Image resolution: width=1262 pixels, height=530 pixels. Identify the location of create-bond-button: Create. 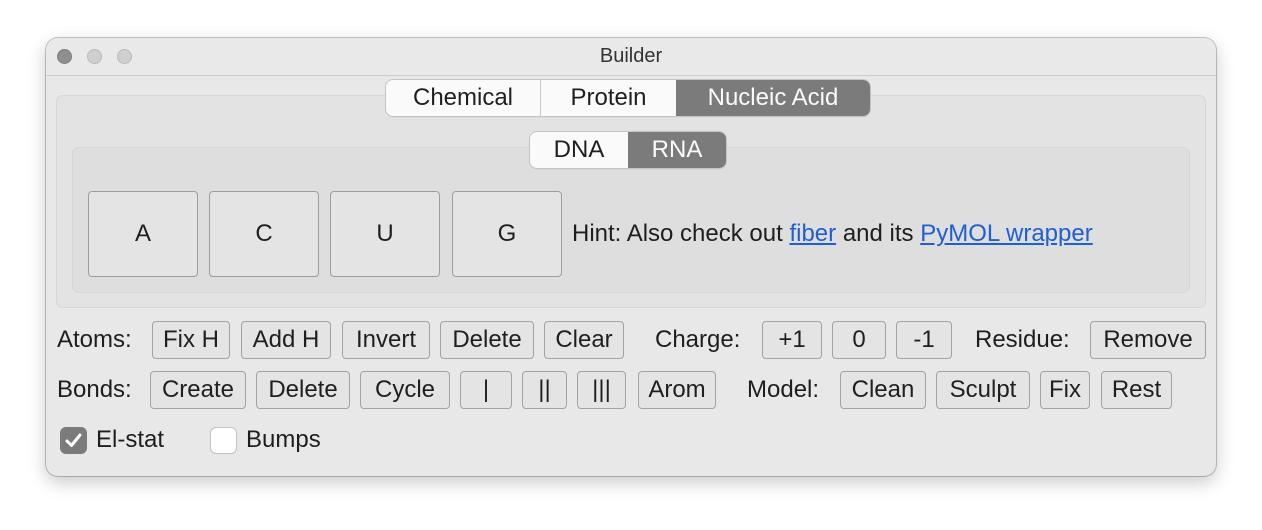
(198, 390).